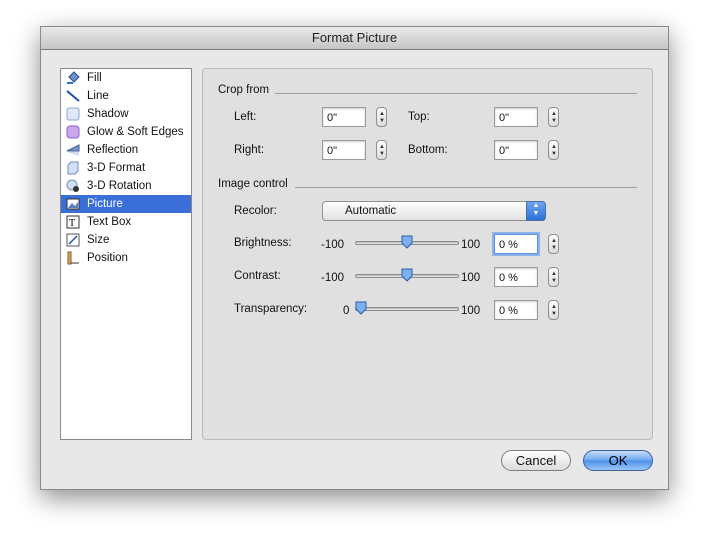  I want to click on transparency-max-label: 100, so click(471, 311).